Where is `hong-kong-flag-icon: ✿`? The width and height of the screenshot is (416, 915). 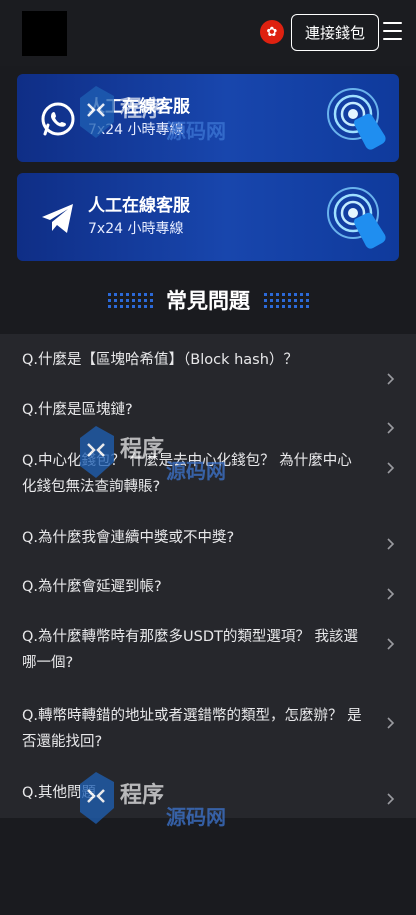
hong-kong-flag-icon: ✿ is located at coordinates (272, 32).